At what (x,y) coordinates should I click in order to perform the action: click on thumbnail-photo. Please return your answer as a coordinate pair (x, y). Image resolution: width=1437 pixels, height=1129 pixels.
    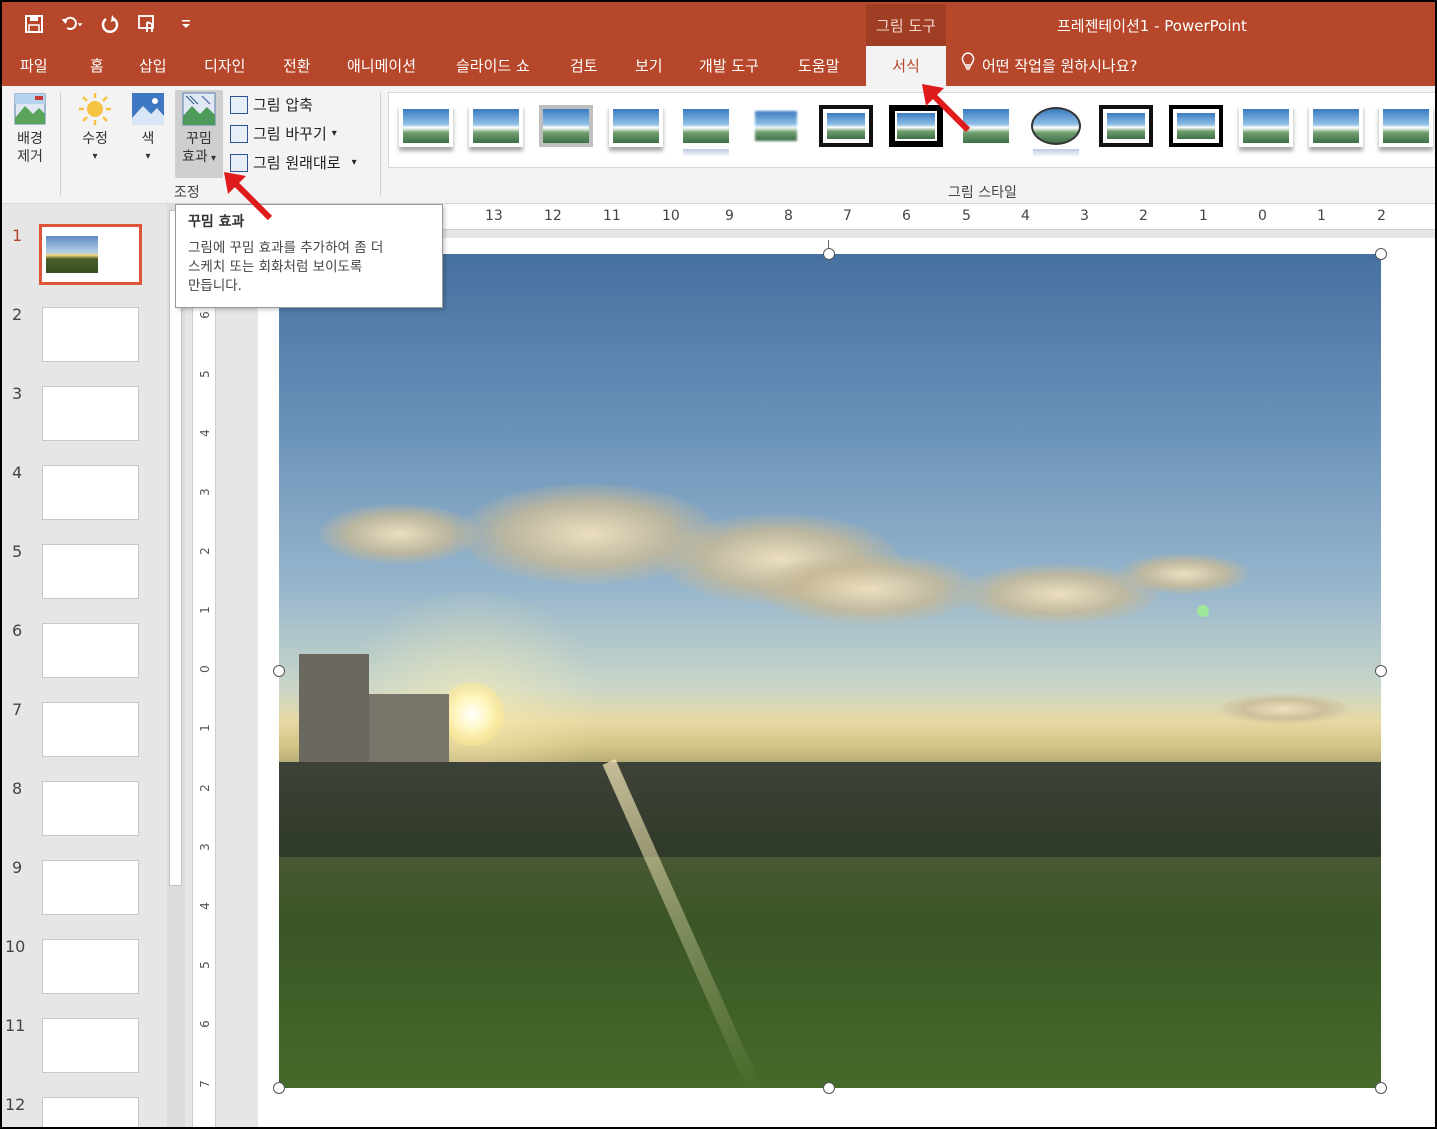
    Looking at the image, I should click on (72, 254).